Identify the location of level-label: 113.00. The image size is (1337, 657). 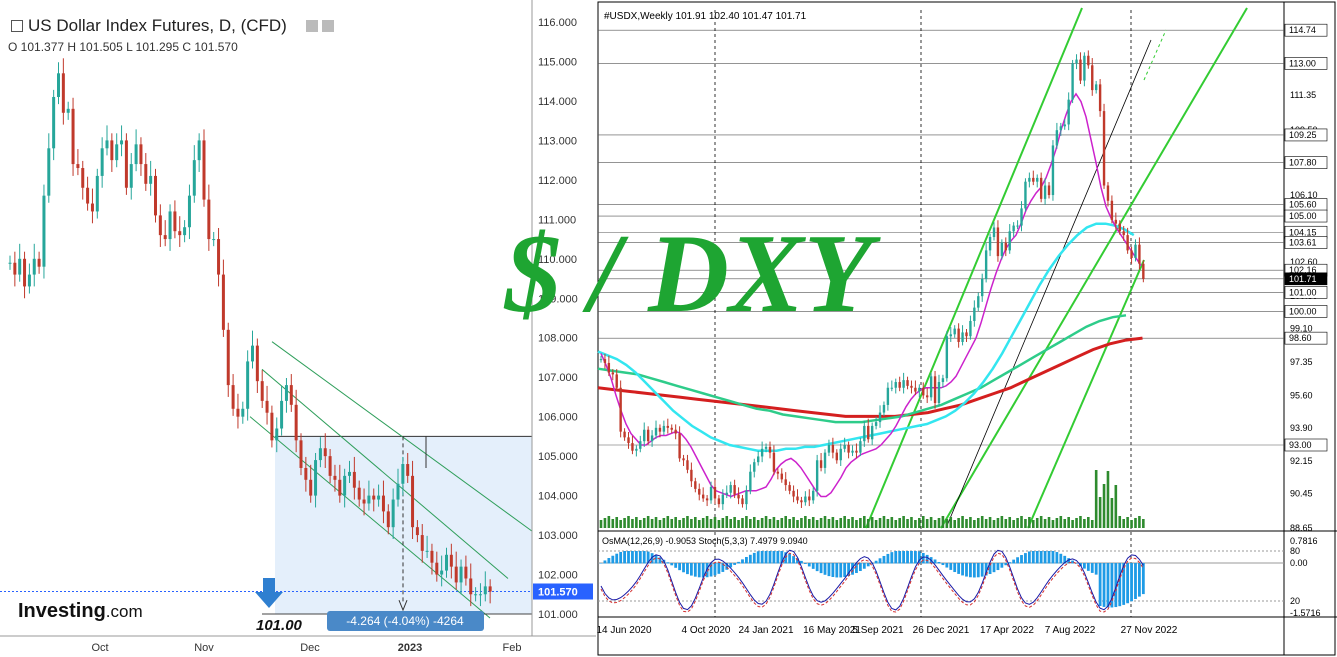
(1302, 63).